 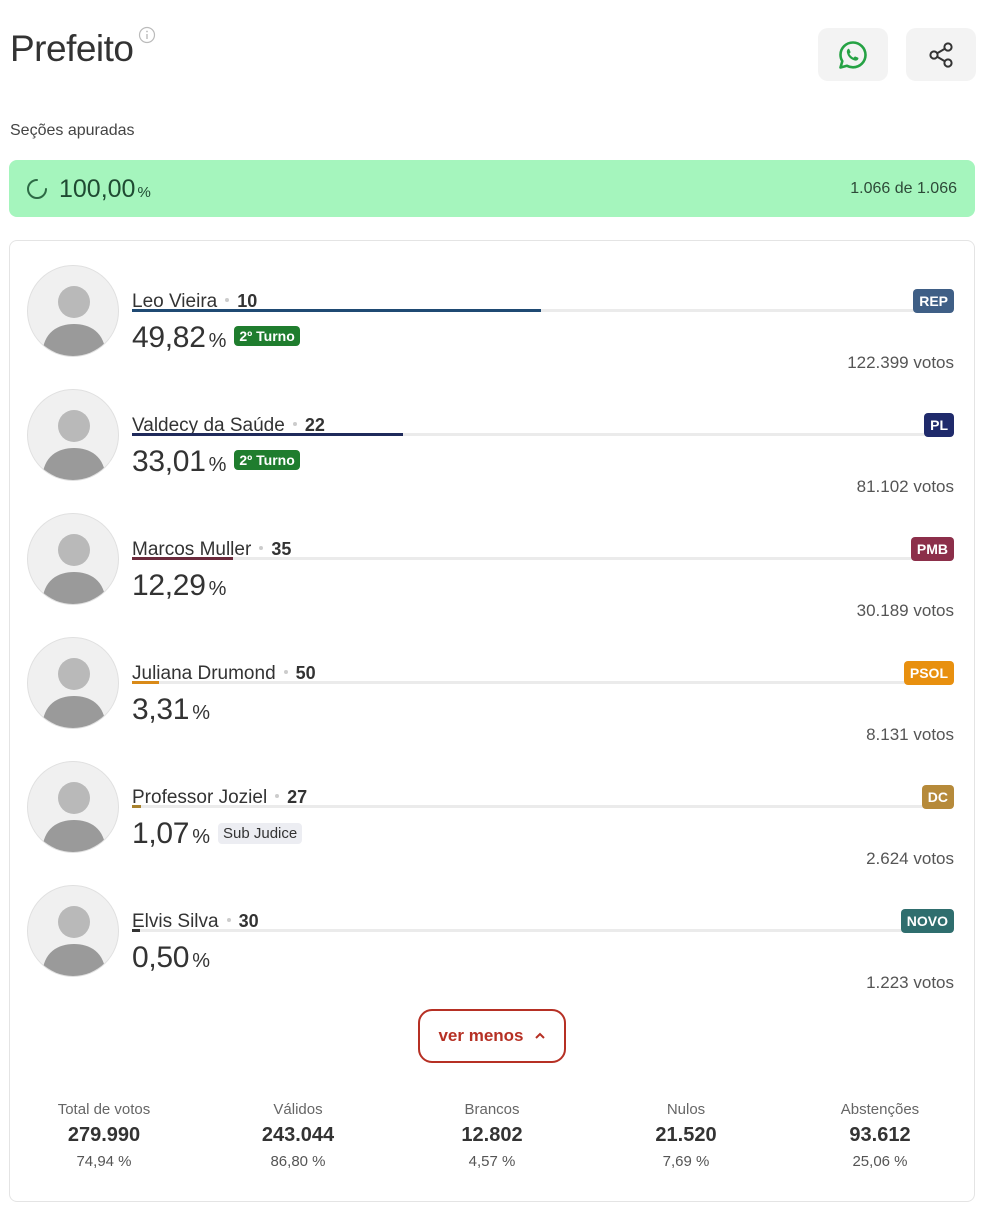 What do you see at coordinates (161, 957) in the screenshot?
I see `candidate-percent: 0,50` at bounding box center [161, 957].